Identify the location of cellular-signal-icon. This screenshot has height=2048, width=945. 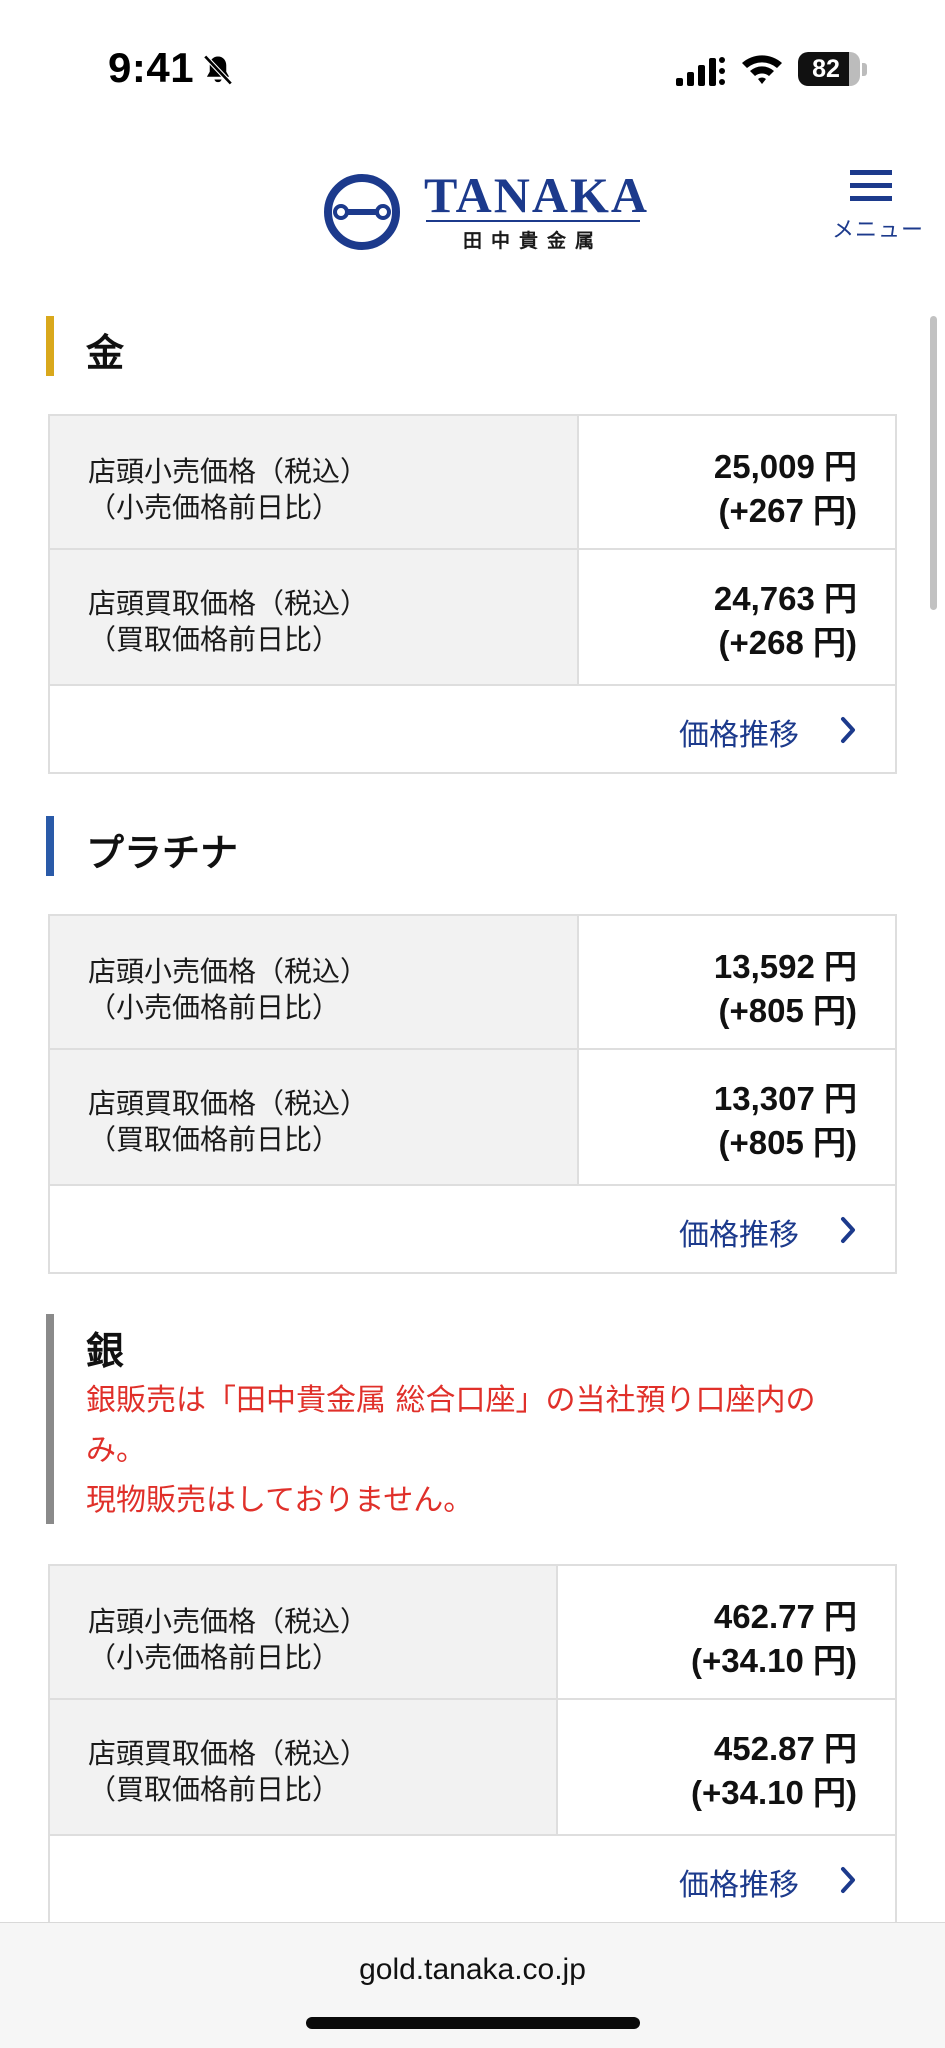
(700, 71).